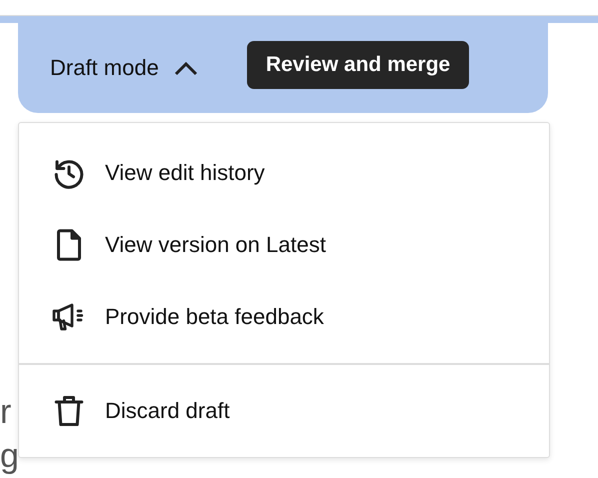 The width and height of the screenshot is (598, 478). What do you see at coordinates (104, 68) in the screenshot?
I see `draft-mode-label: Draft mode` at bounding box center [104, 68].